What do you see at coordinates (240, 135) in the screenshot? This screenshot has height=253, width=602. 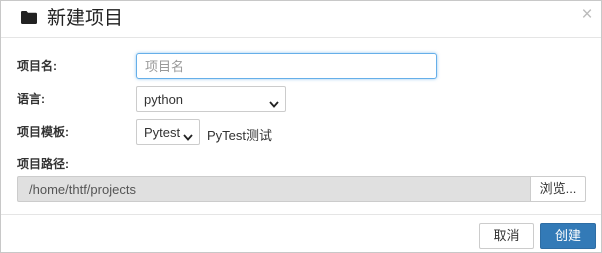 I see `template-description: PyTest测试` at bounding box center [240, 135].